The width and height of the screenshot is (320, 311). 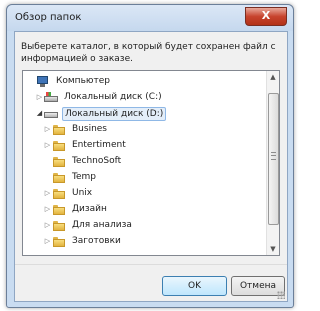 I want to click on tree-item: Temp, so click(x=70, y=177).